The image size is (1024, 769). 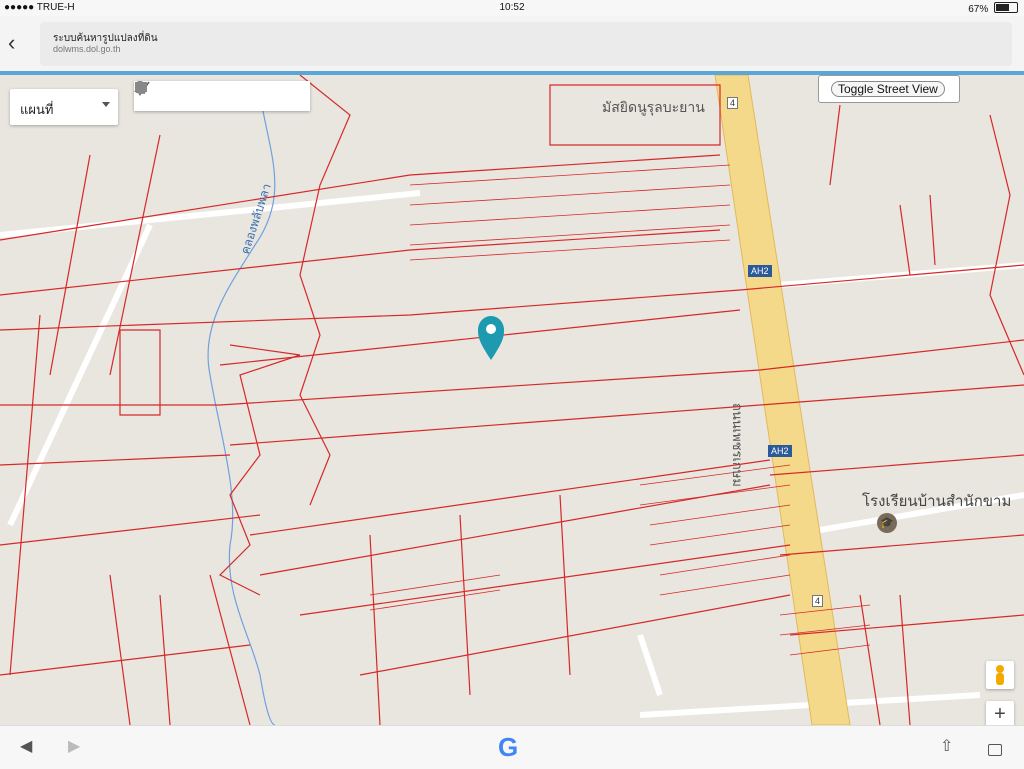 I want to click on drawing-toolbar, so click(x=222, y=96).